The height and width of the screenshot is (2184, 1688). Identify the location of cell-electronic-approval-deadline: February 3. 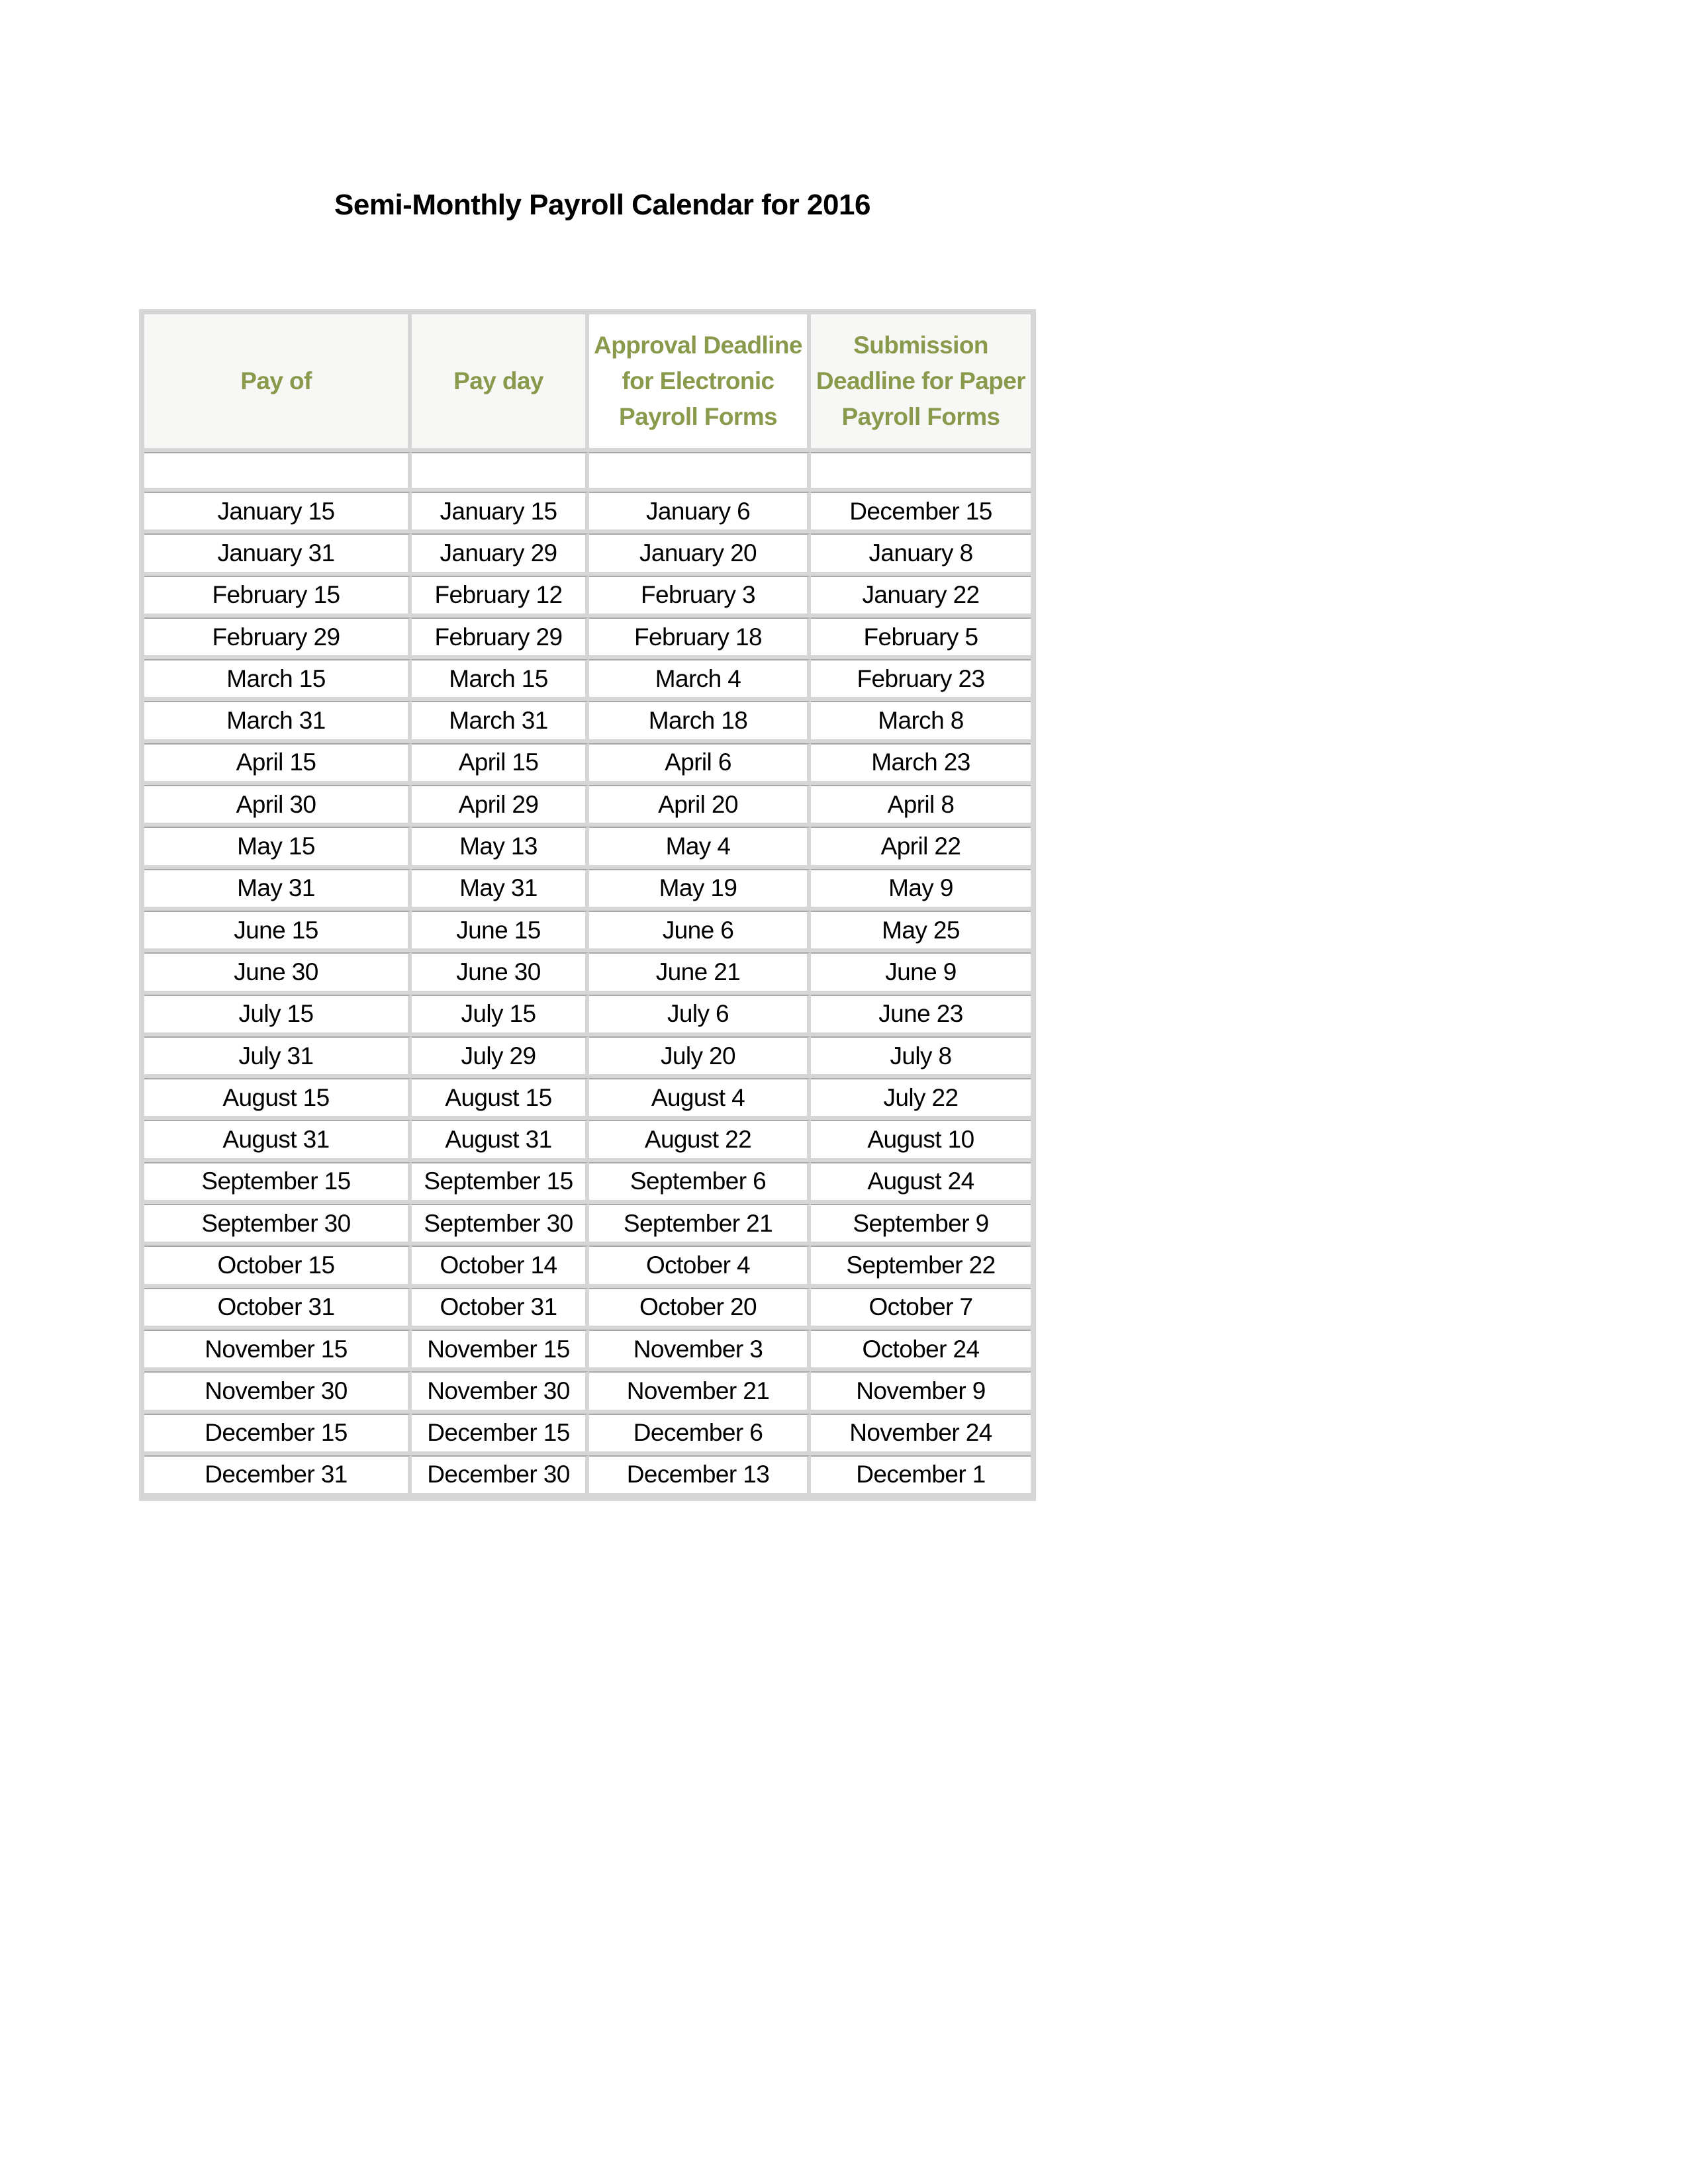
(700, 596).